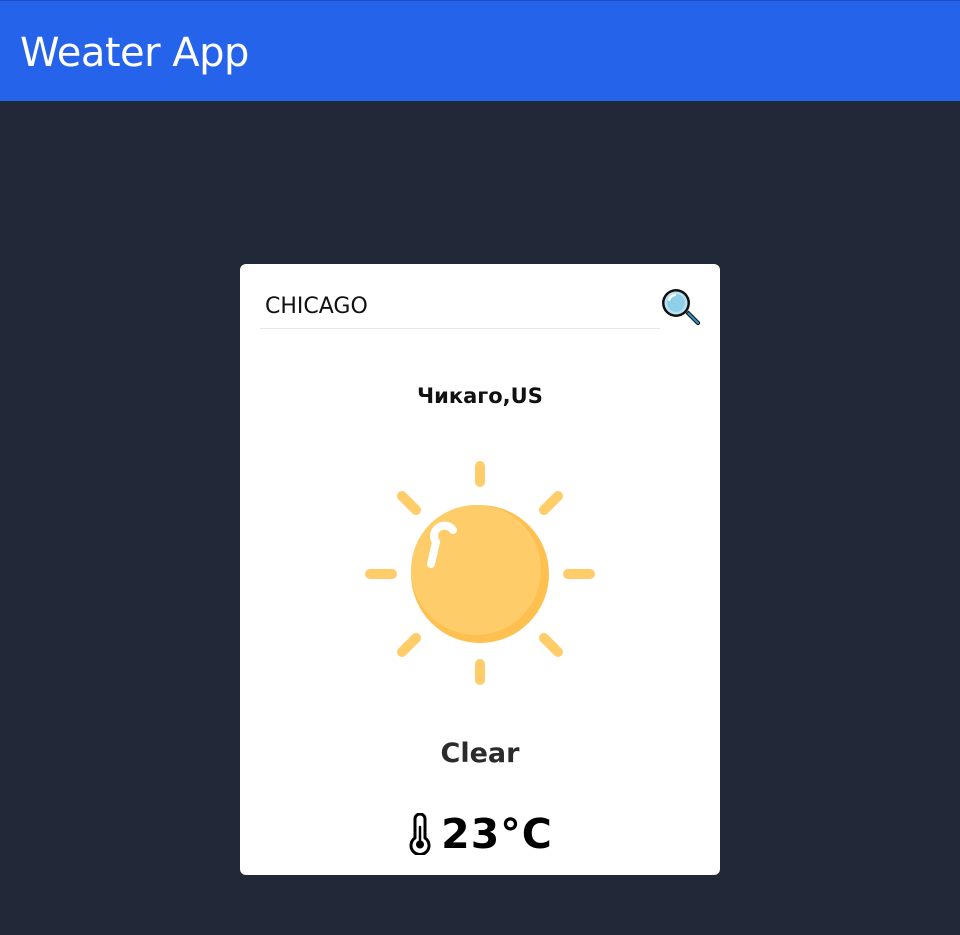  What do you see at coordinates (460, 306) in the screenshot?
I see `city-search-input` at bounding box center [460, 306].